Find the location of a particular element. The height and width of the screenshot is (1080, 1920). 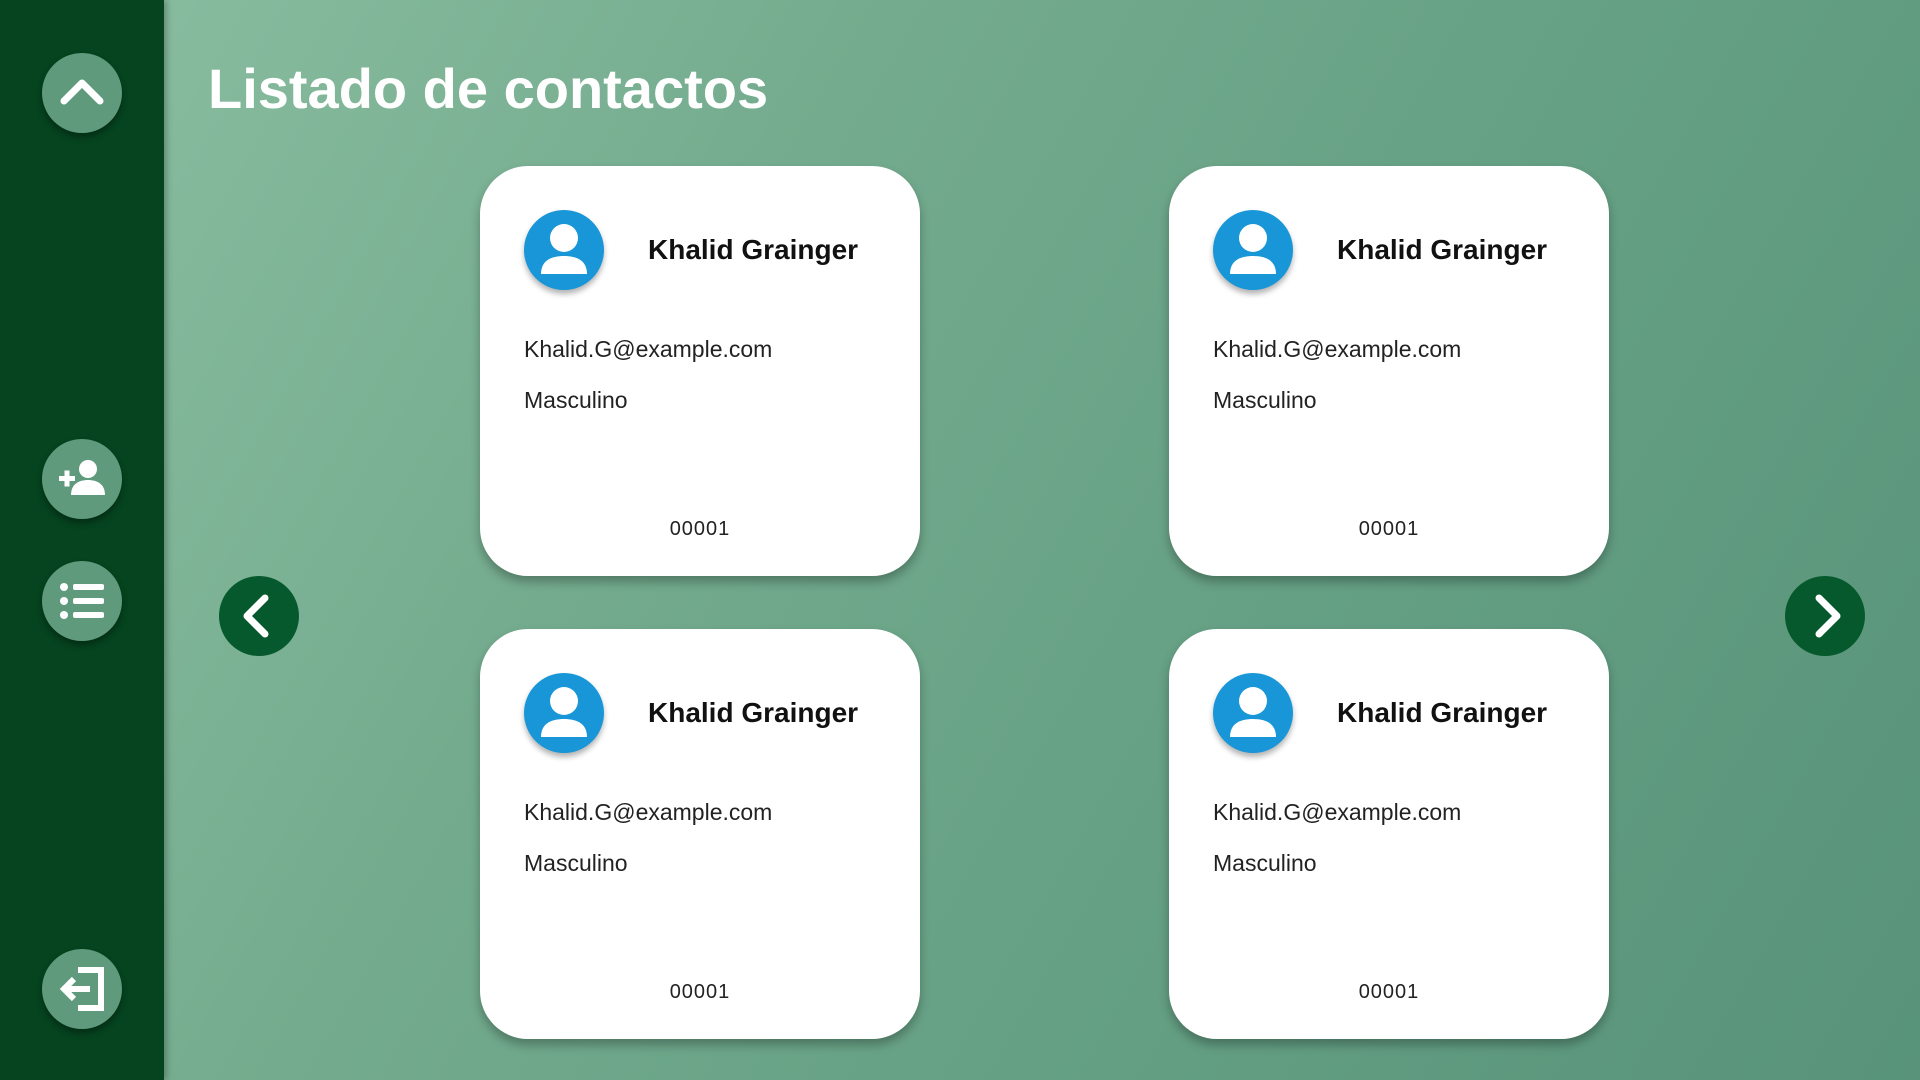

list-contacts-button is located at coordinates (82, 601).